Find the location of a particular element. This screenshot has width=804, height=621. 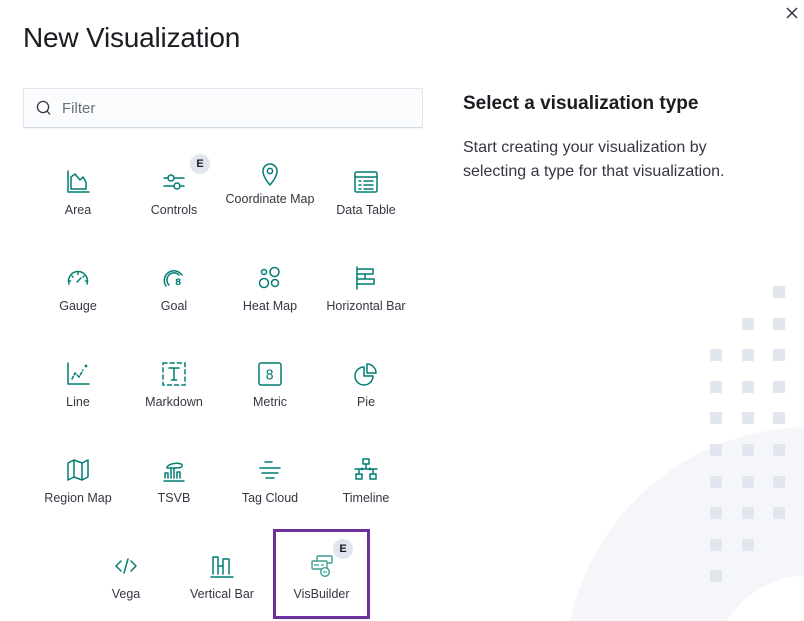

vis-type-visbuilder: VisBuilder E is located at coordinates (321, 574).